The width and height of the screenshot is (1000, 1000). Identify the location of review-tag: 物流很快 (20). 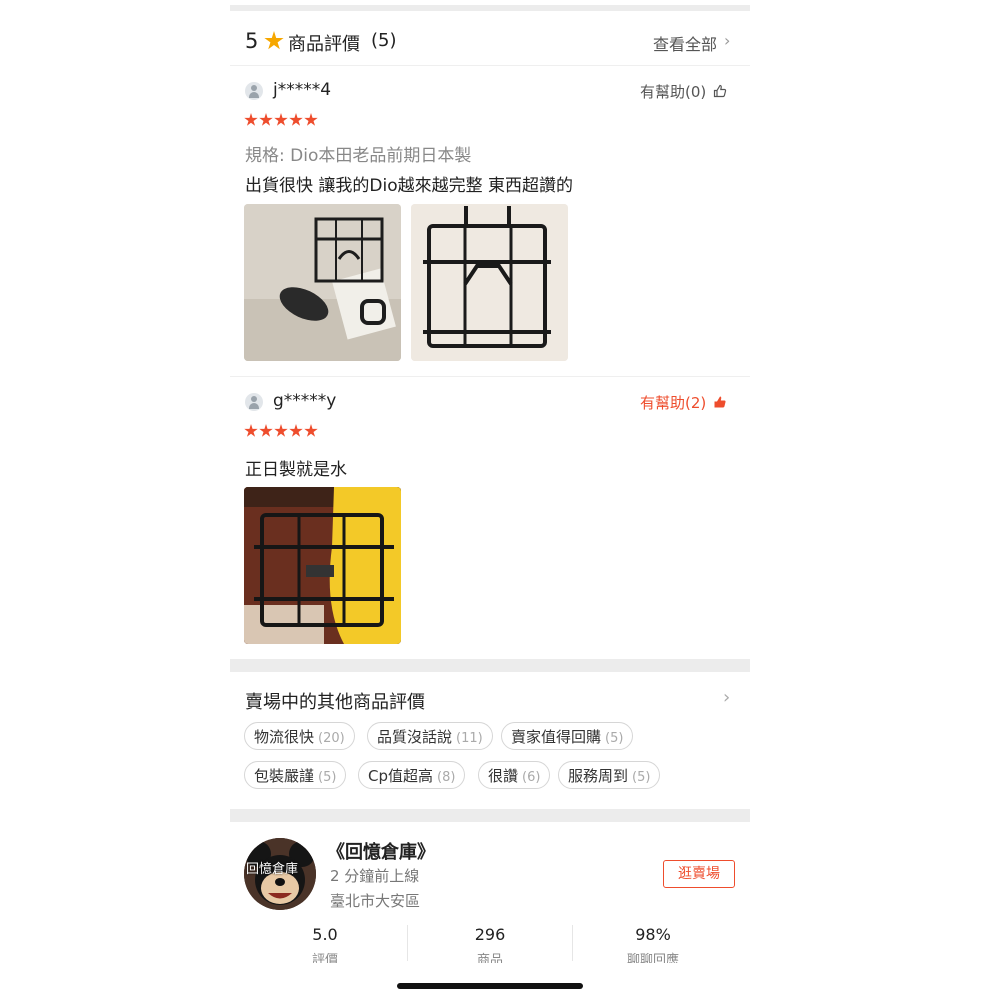
(299, 736).